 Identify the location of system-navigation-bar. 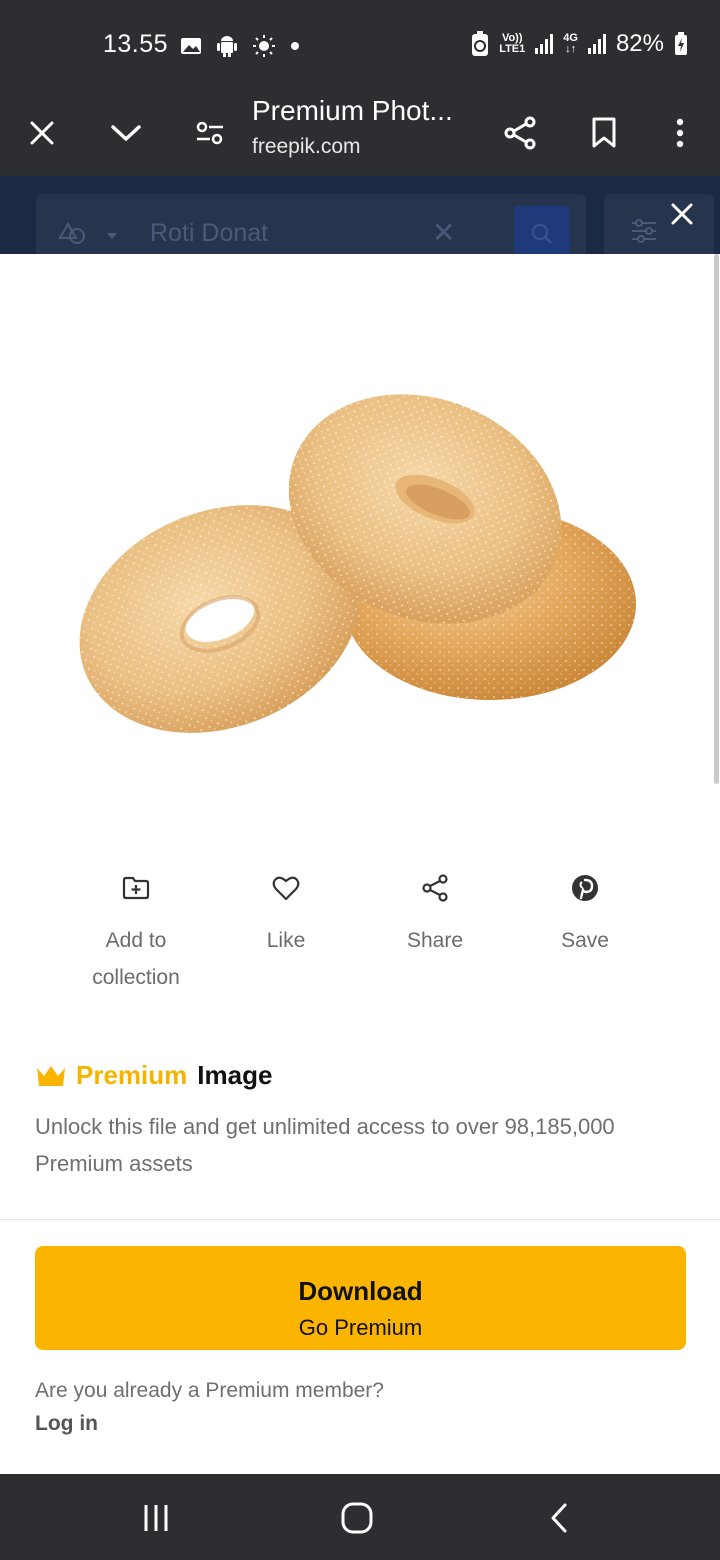
(360, 1518).